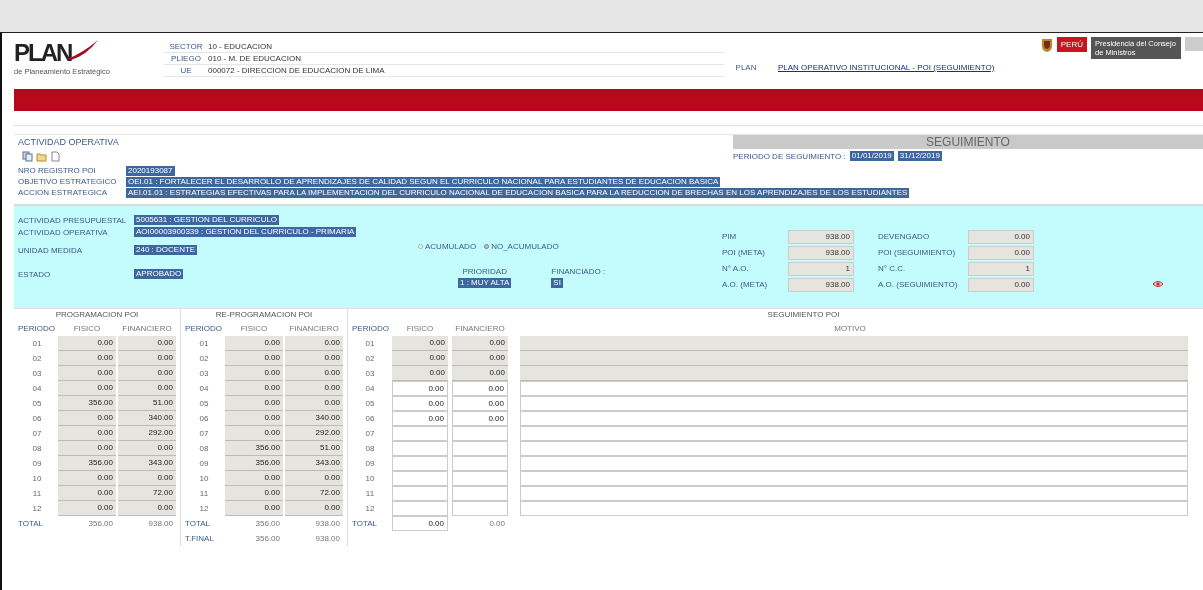 The height and width of the screenshot is (590, 1203). Describe the element at coordinates (55, 156) in the screenshot. I see `page-icon` at that location.